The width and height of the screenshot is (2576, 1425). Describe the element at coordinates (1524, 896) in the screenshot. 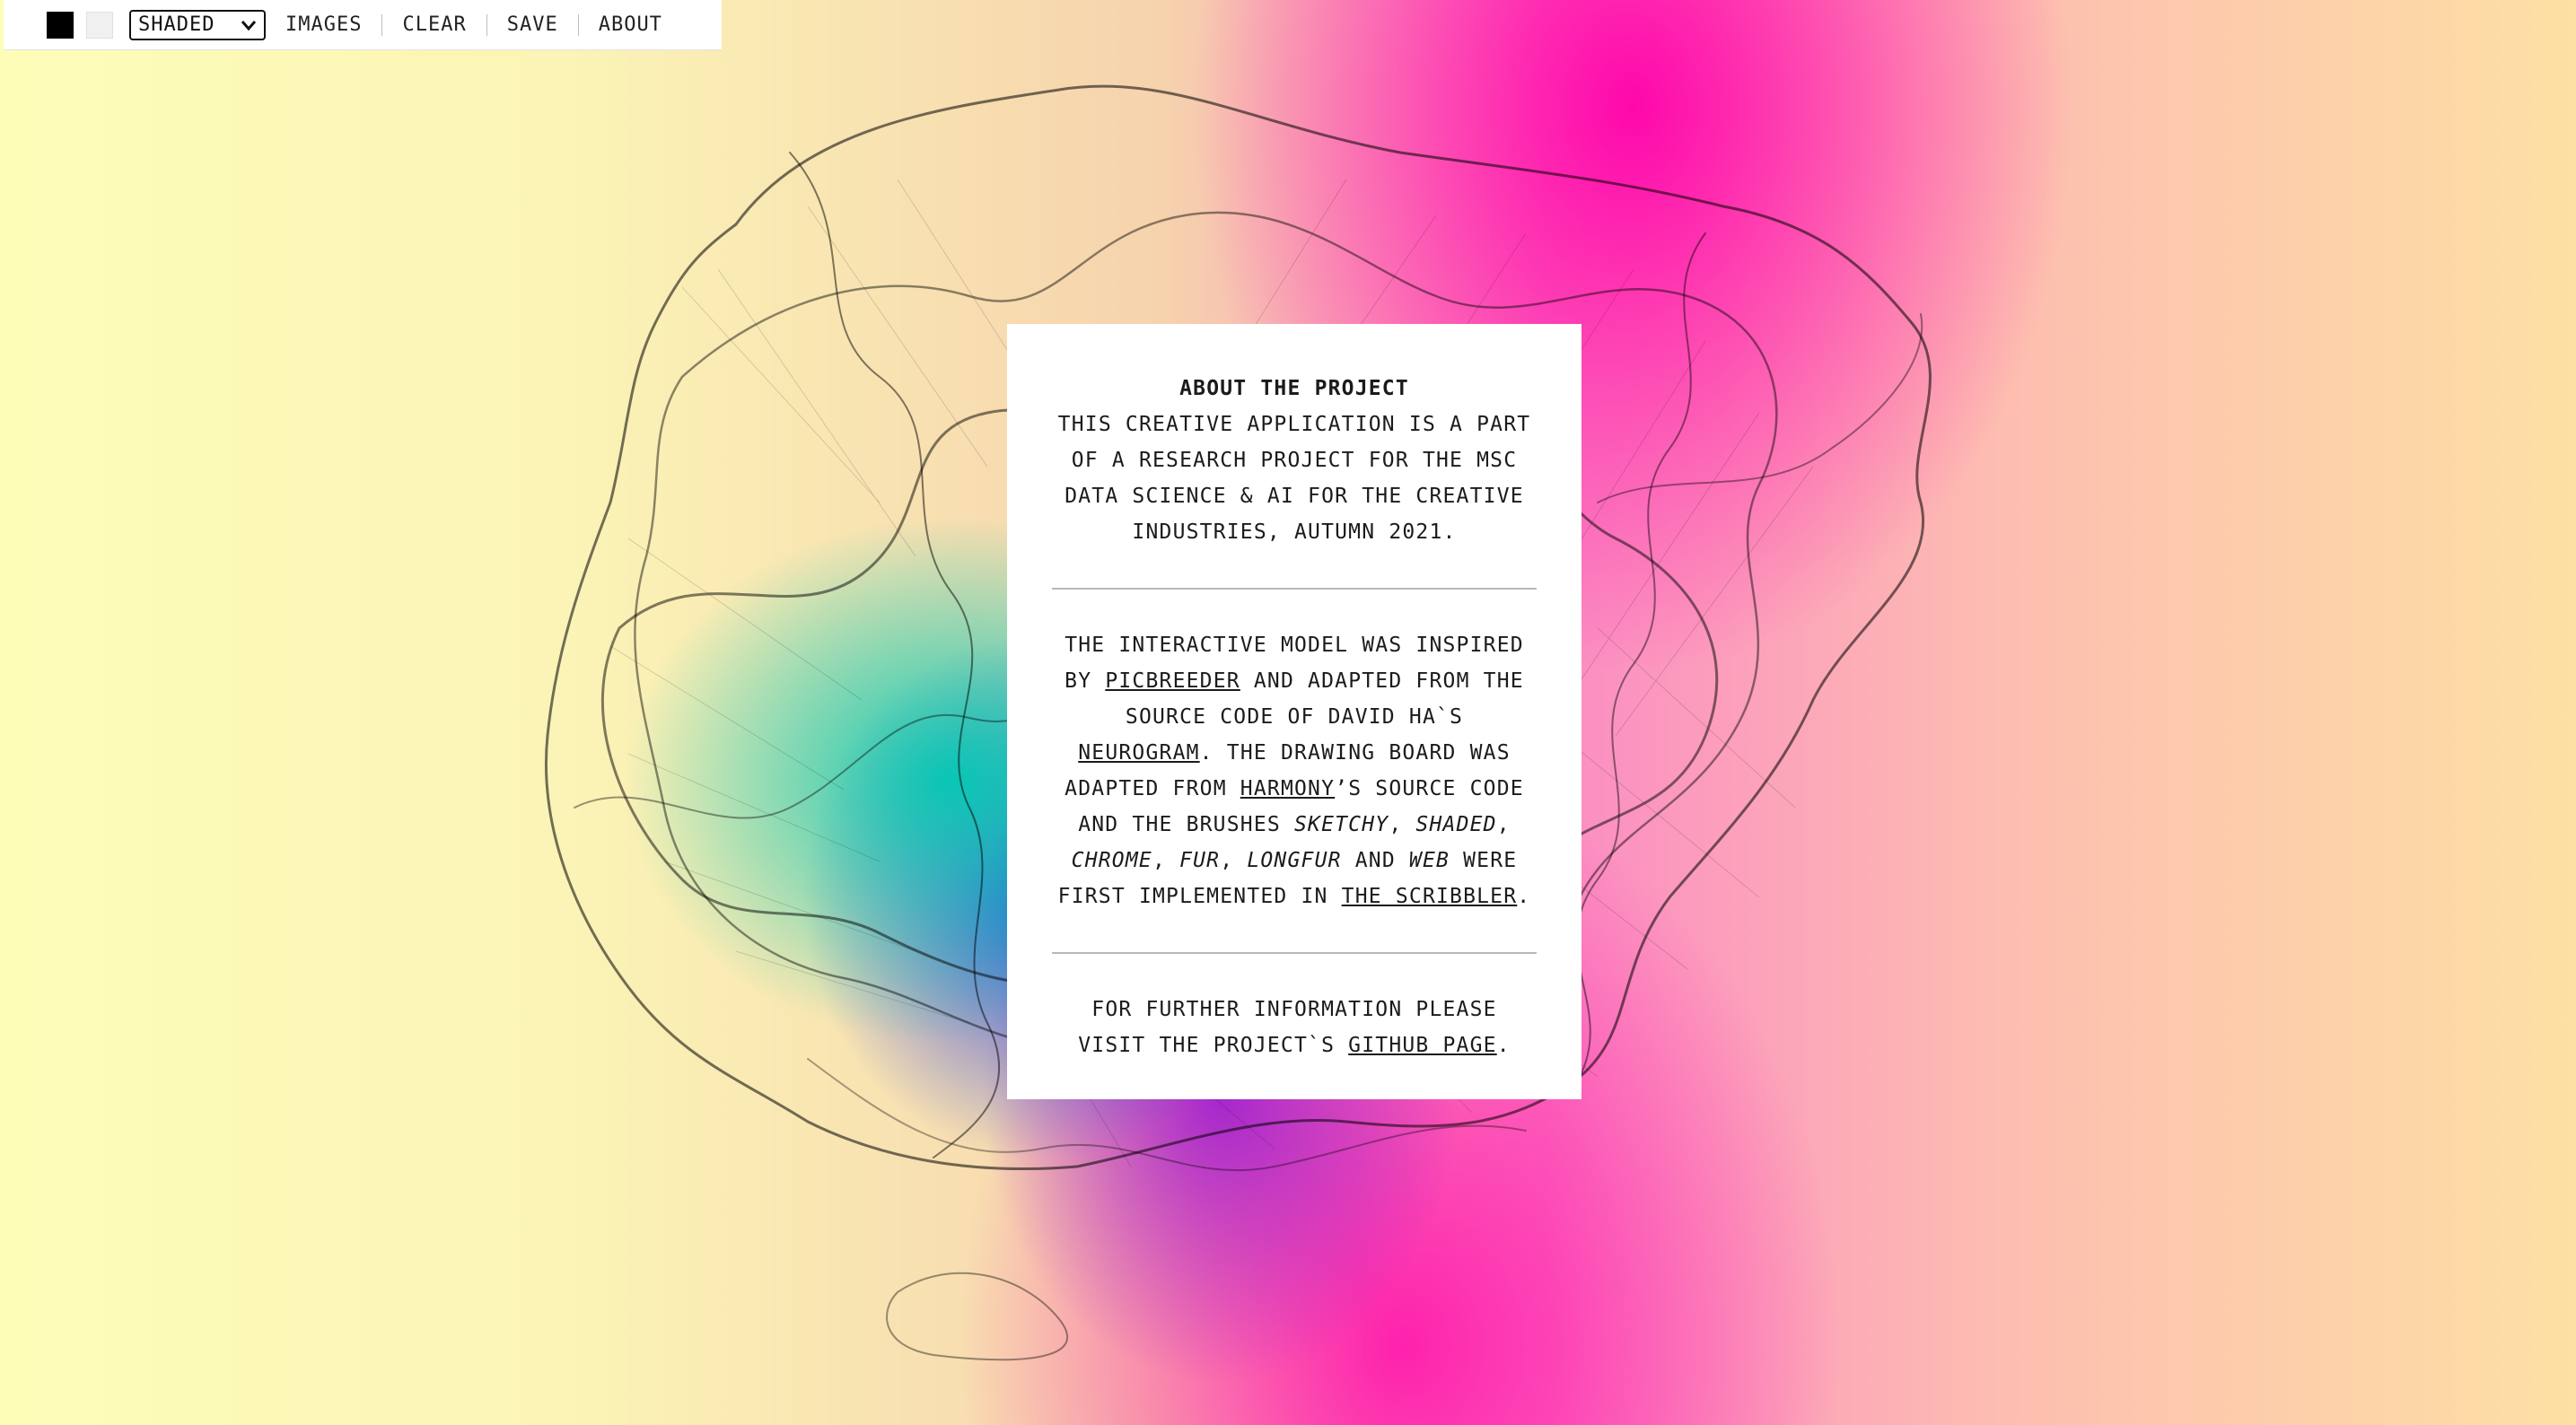

I see `credits-text: .` at that location.